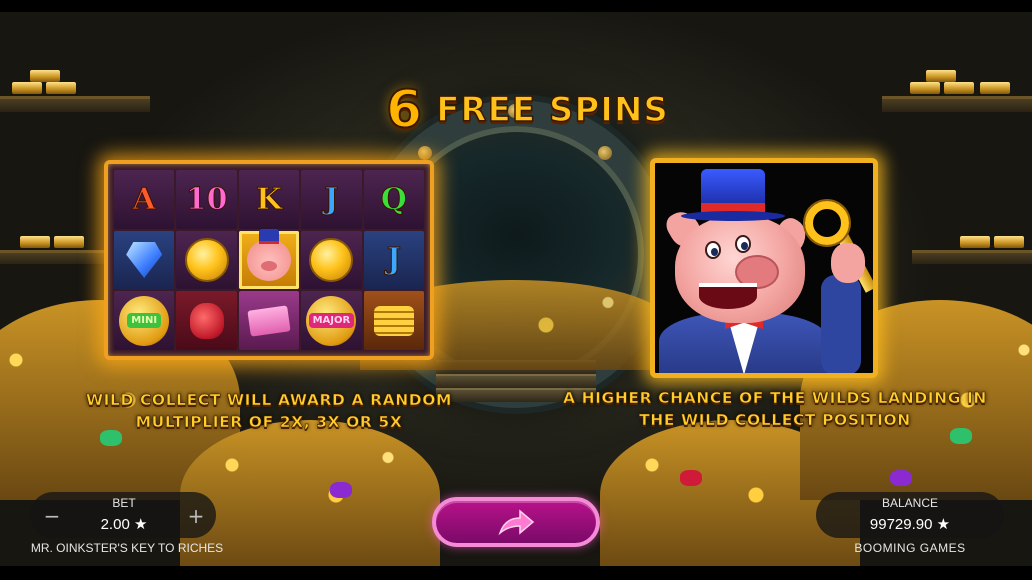 Image resolution: width=1032 pixels, height=580 pixels. What do you see at coordinates (516, 381) in the screenshot?
I see `vault-stair` at bounding box center [516, 381].